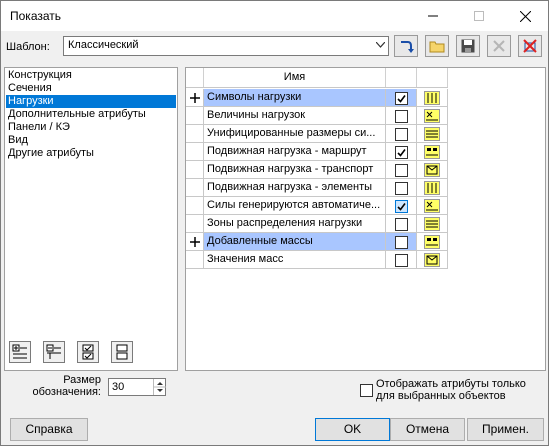 The height and width of the screenshot is (446, 549). I want to click on expand-all-button, so click(20, 352).